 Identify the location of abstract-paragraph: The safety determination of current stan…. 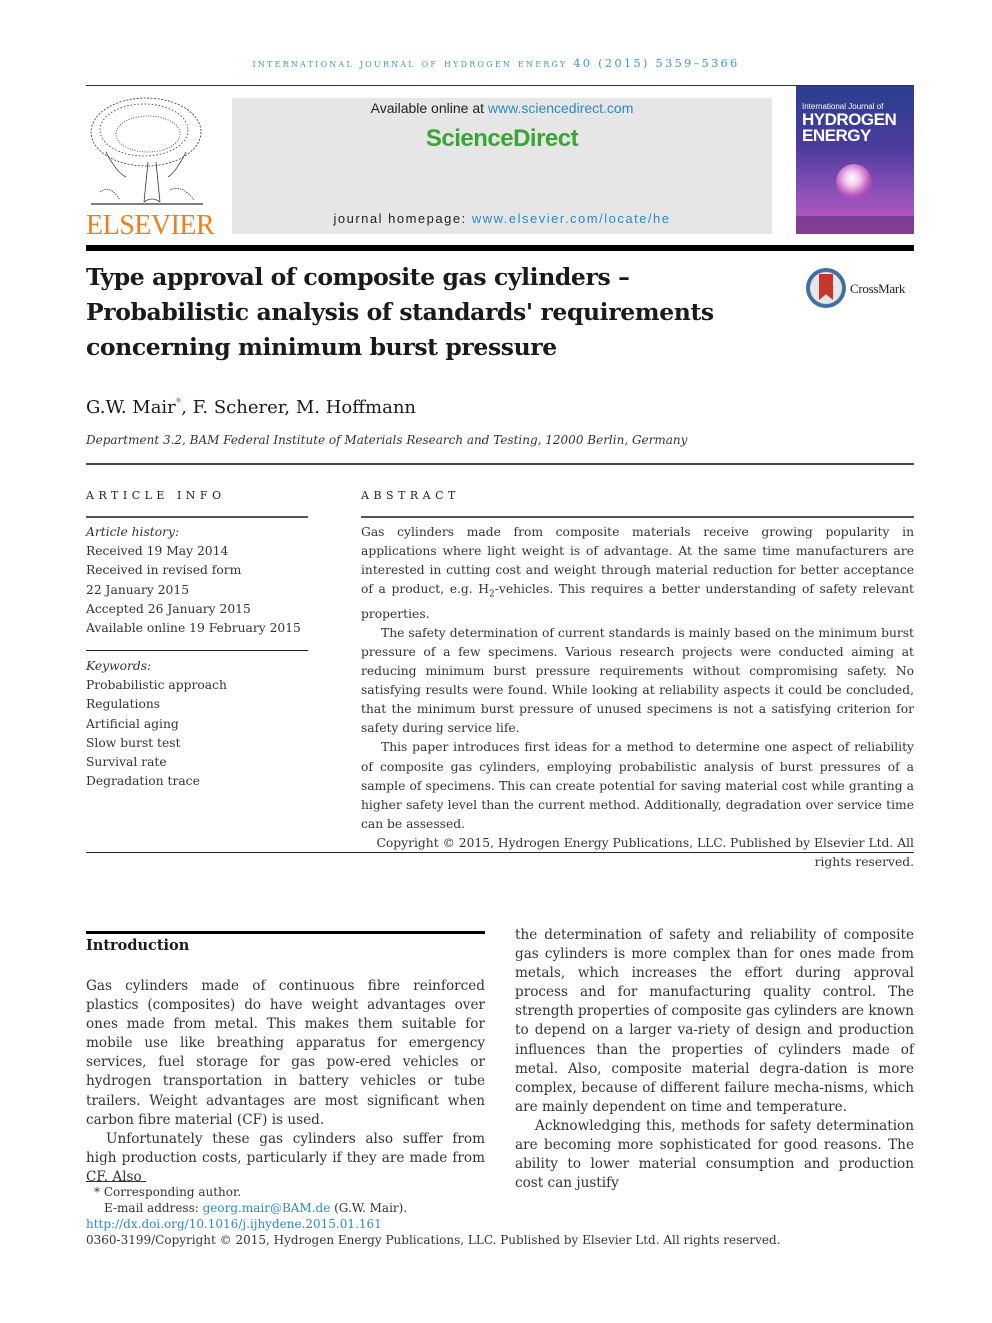
(637, 680).